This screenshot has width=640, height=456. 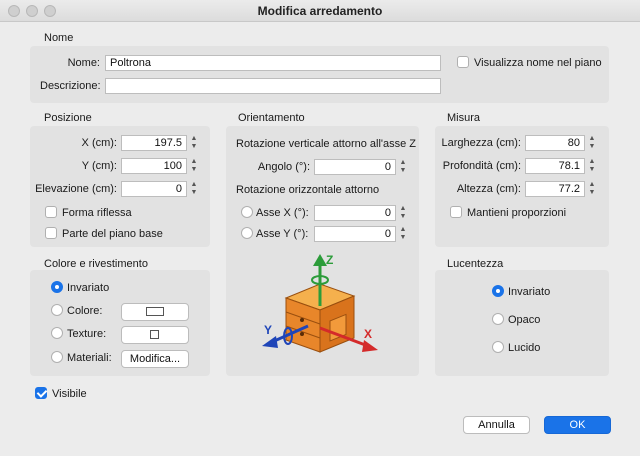 I want to click on y-stepper: ▲ ▼, so click(x=194, y=166).